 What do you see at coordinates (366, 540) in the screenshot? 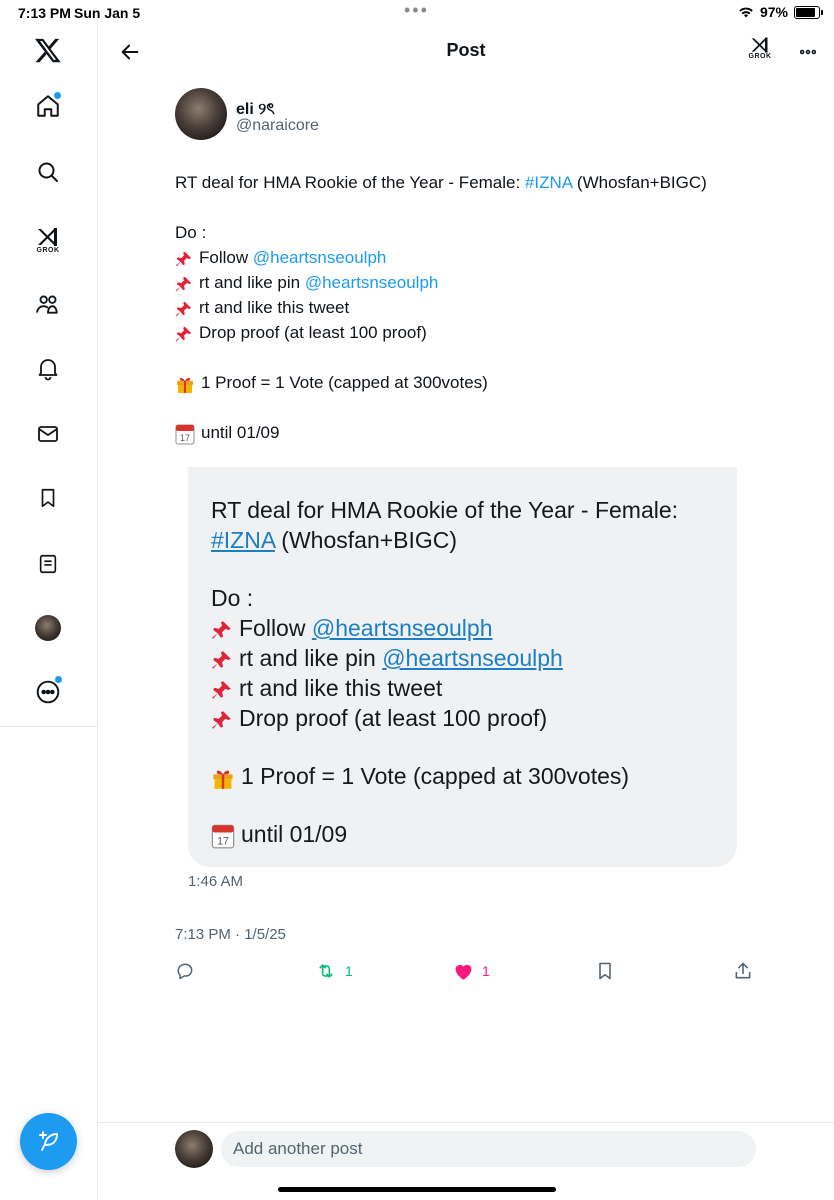
I see `image-line2-tail: (Whosfan+BIGC)` at bounding box center [366, 540].